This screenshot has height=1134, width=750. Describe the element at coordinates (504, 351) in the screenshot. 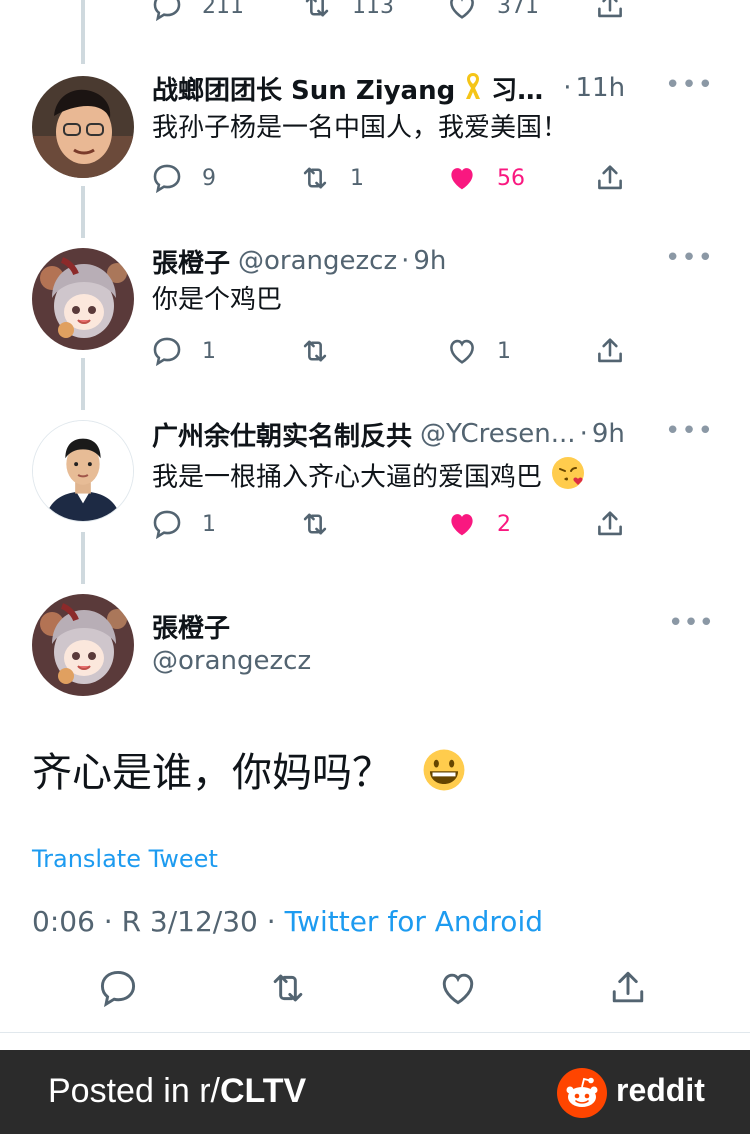

I see `like-count: 1` at that location.